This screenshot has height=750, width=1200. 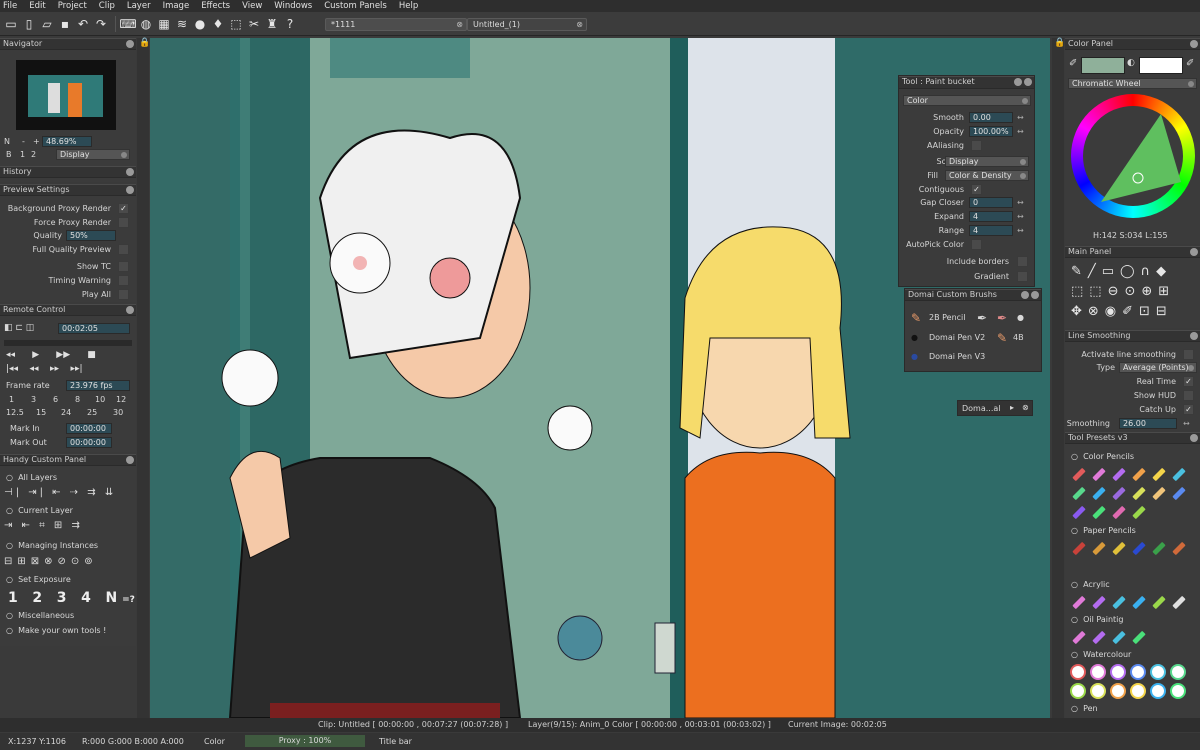 What do you see at coordinates (254, 24) in the screenshot?
I see `scissors-icon: ✂` at bounding box center [254, 24].